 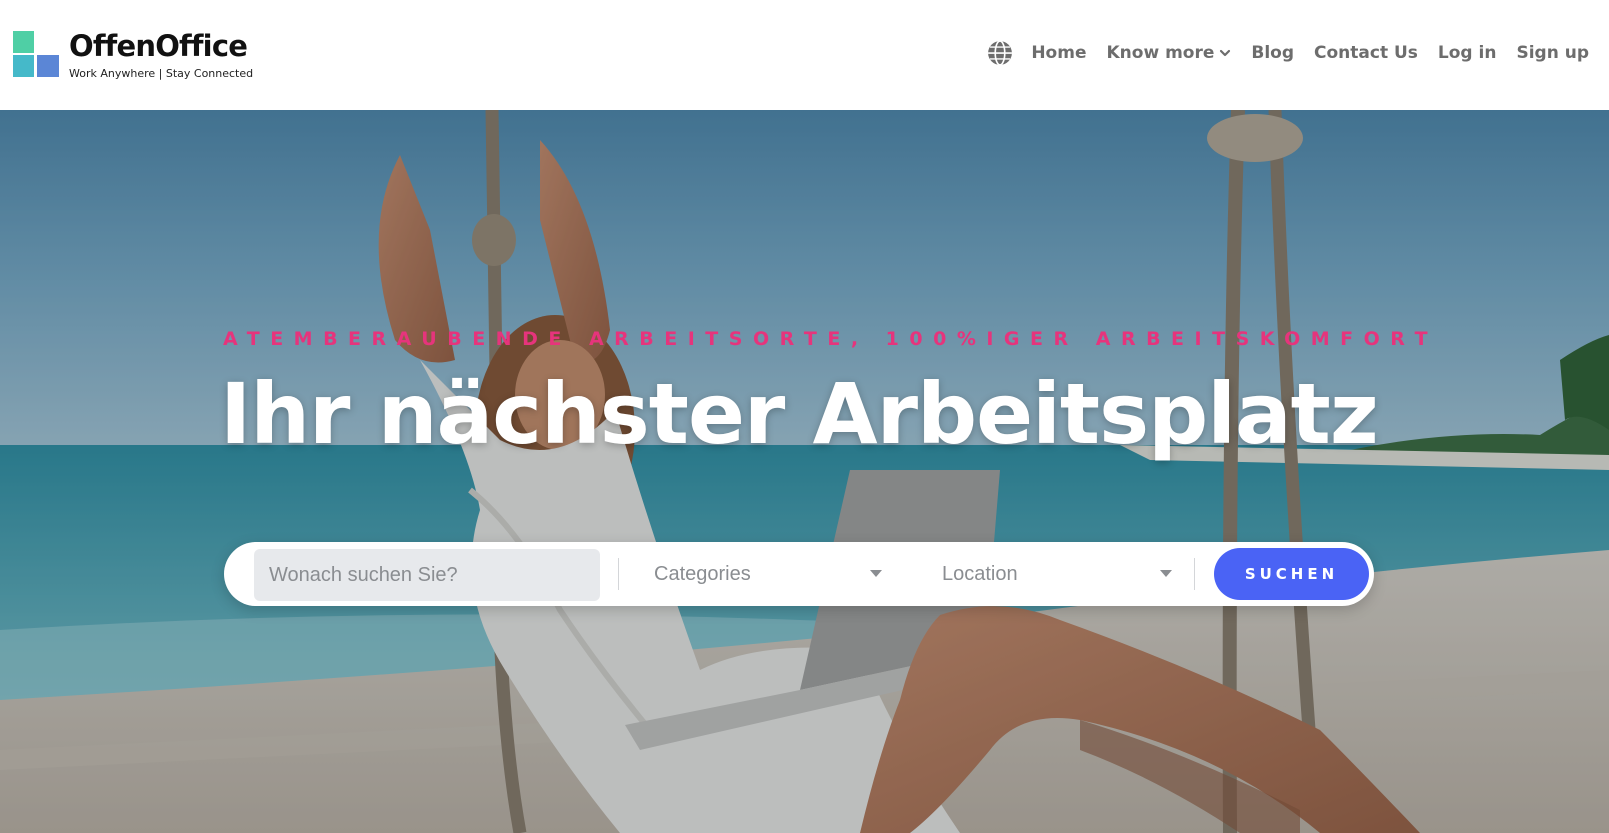 What do you see at coordinates (980, 573) in the screenshot?
I see `location-label: Location` at bounding box center [980, 573].